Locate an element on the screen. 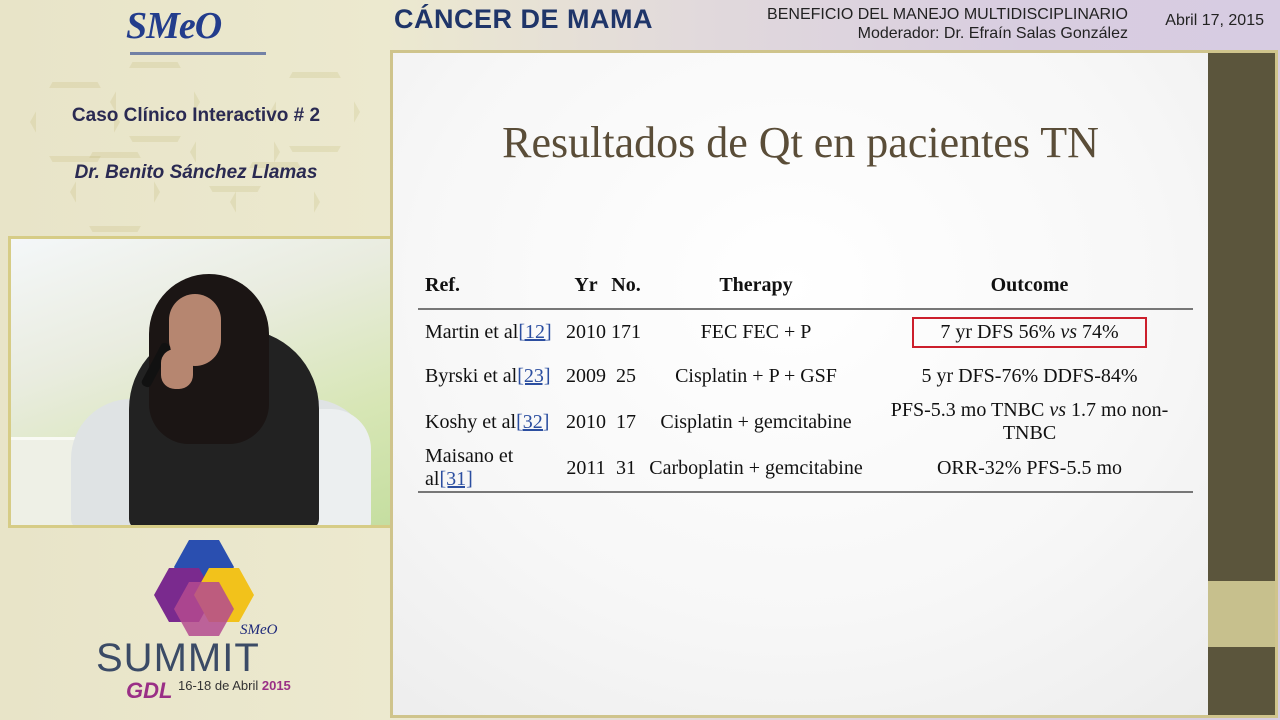  summit-dates: 16-18 de Abril 2015 is located at coordinates (234, 685).